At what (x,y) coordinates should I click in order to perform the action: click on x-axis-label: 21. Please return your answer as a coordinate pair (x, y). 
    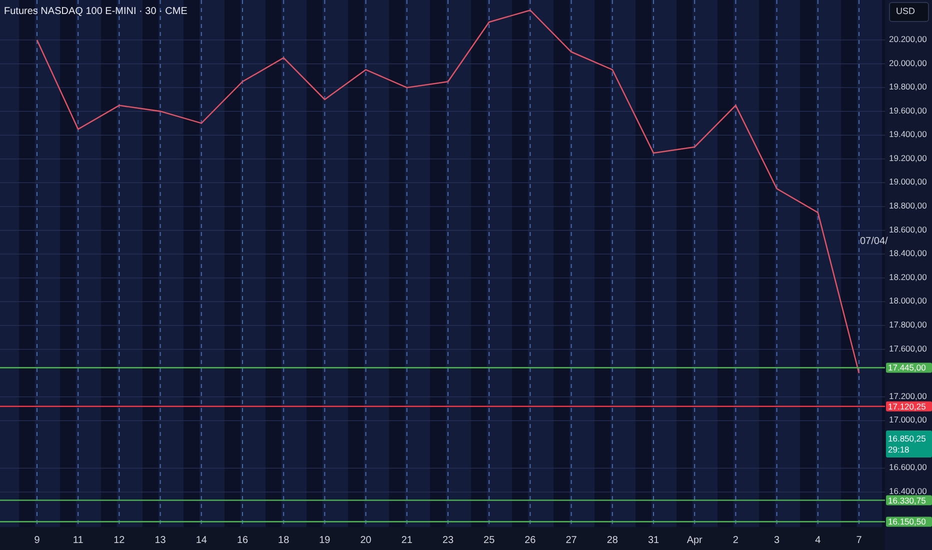
    Looking at the image, I should click on (406, 540).